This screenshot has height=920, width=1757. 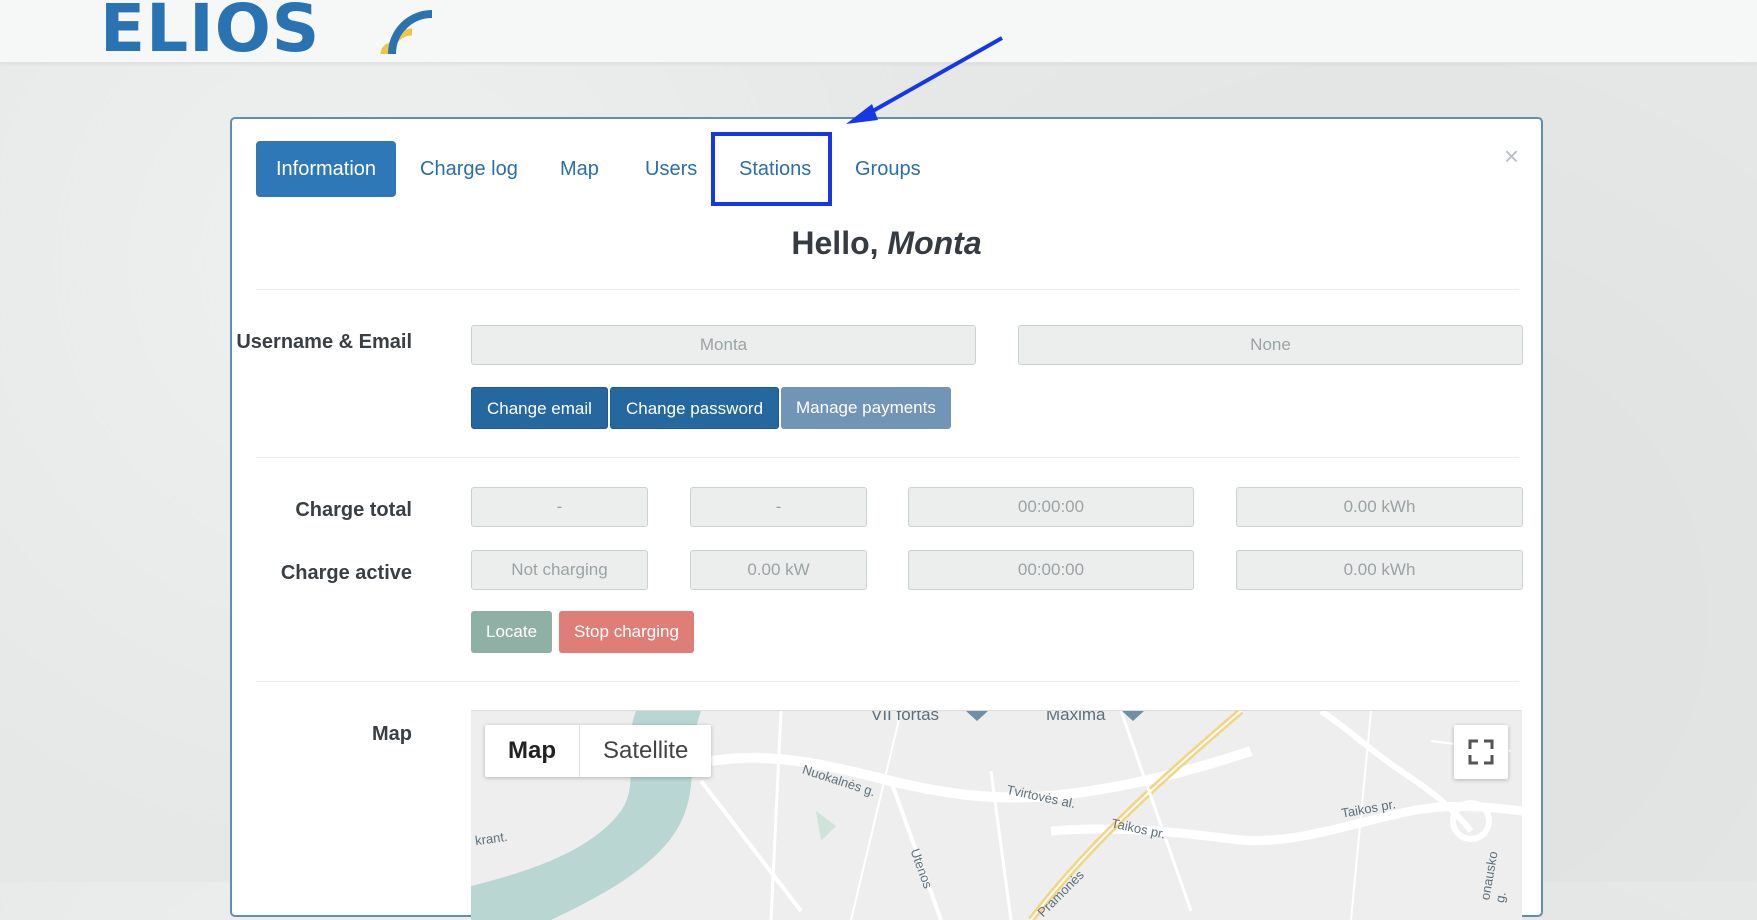 What do you see at coordinates (406, 32) in the screenshot?
I see `logo-signal-arcs-icon` at bounding box center [406, 32].